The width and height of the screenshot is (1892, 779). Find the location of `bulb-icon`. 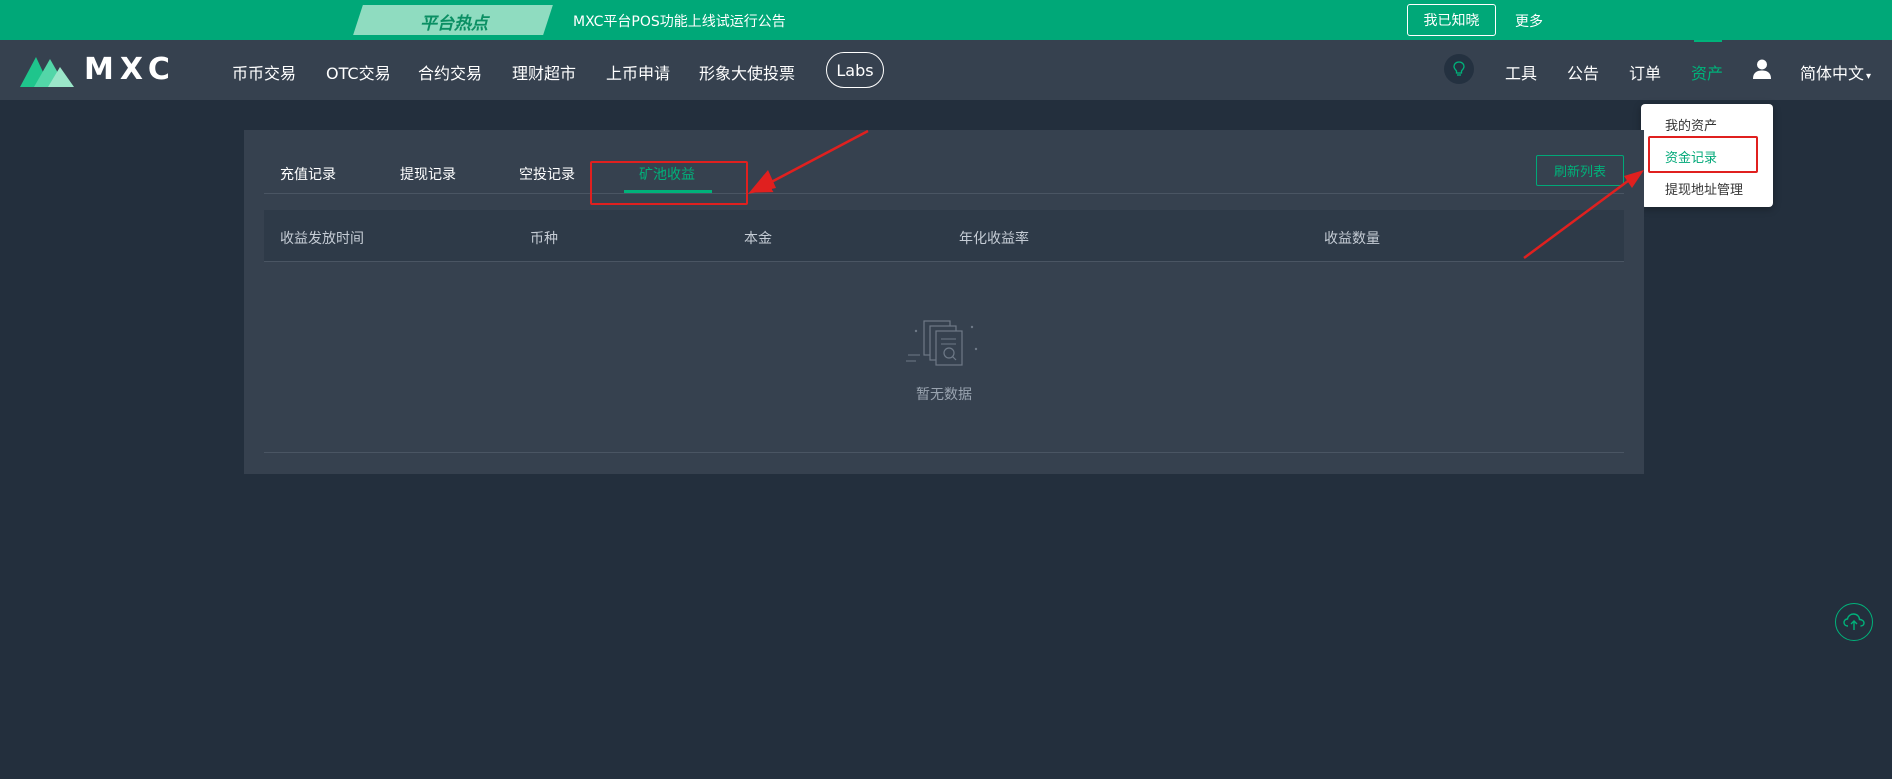

bulb-icon is located at coordinates (1459, 69).